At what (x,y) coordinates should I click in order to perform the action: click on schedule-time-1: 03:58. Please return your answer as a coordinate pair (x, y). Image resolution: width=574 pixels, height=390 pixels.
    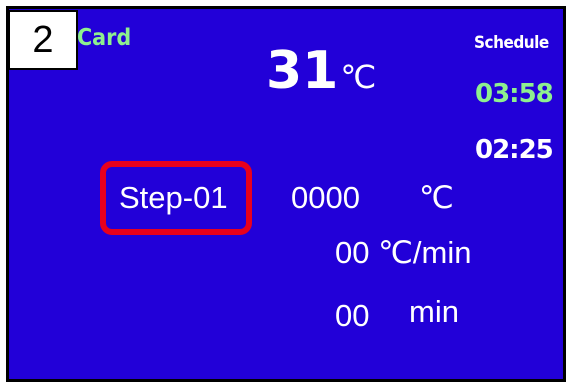
    Looking at the image, I should click on (514, 94).